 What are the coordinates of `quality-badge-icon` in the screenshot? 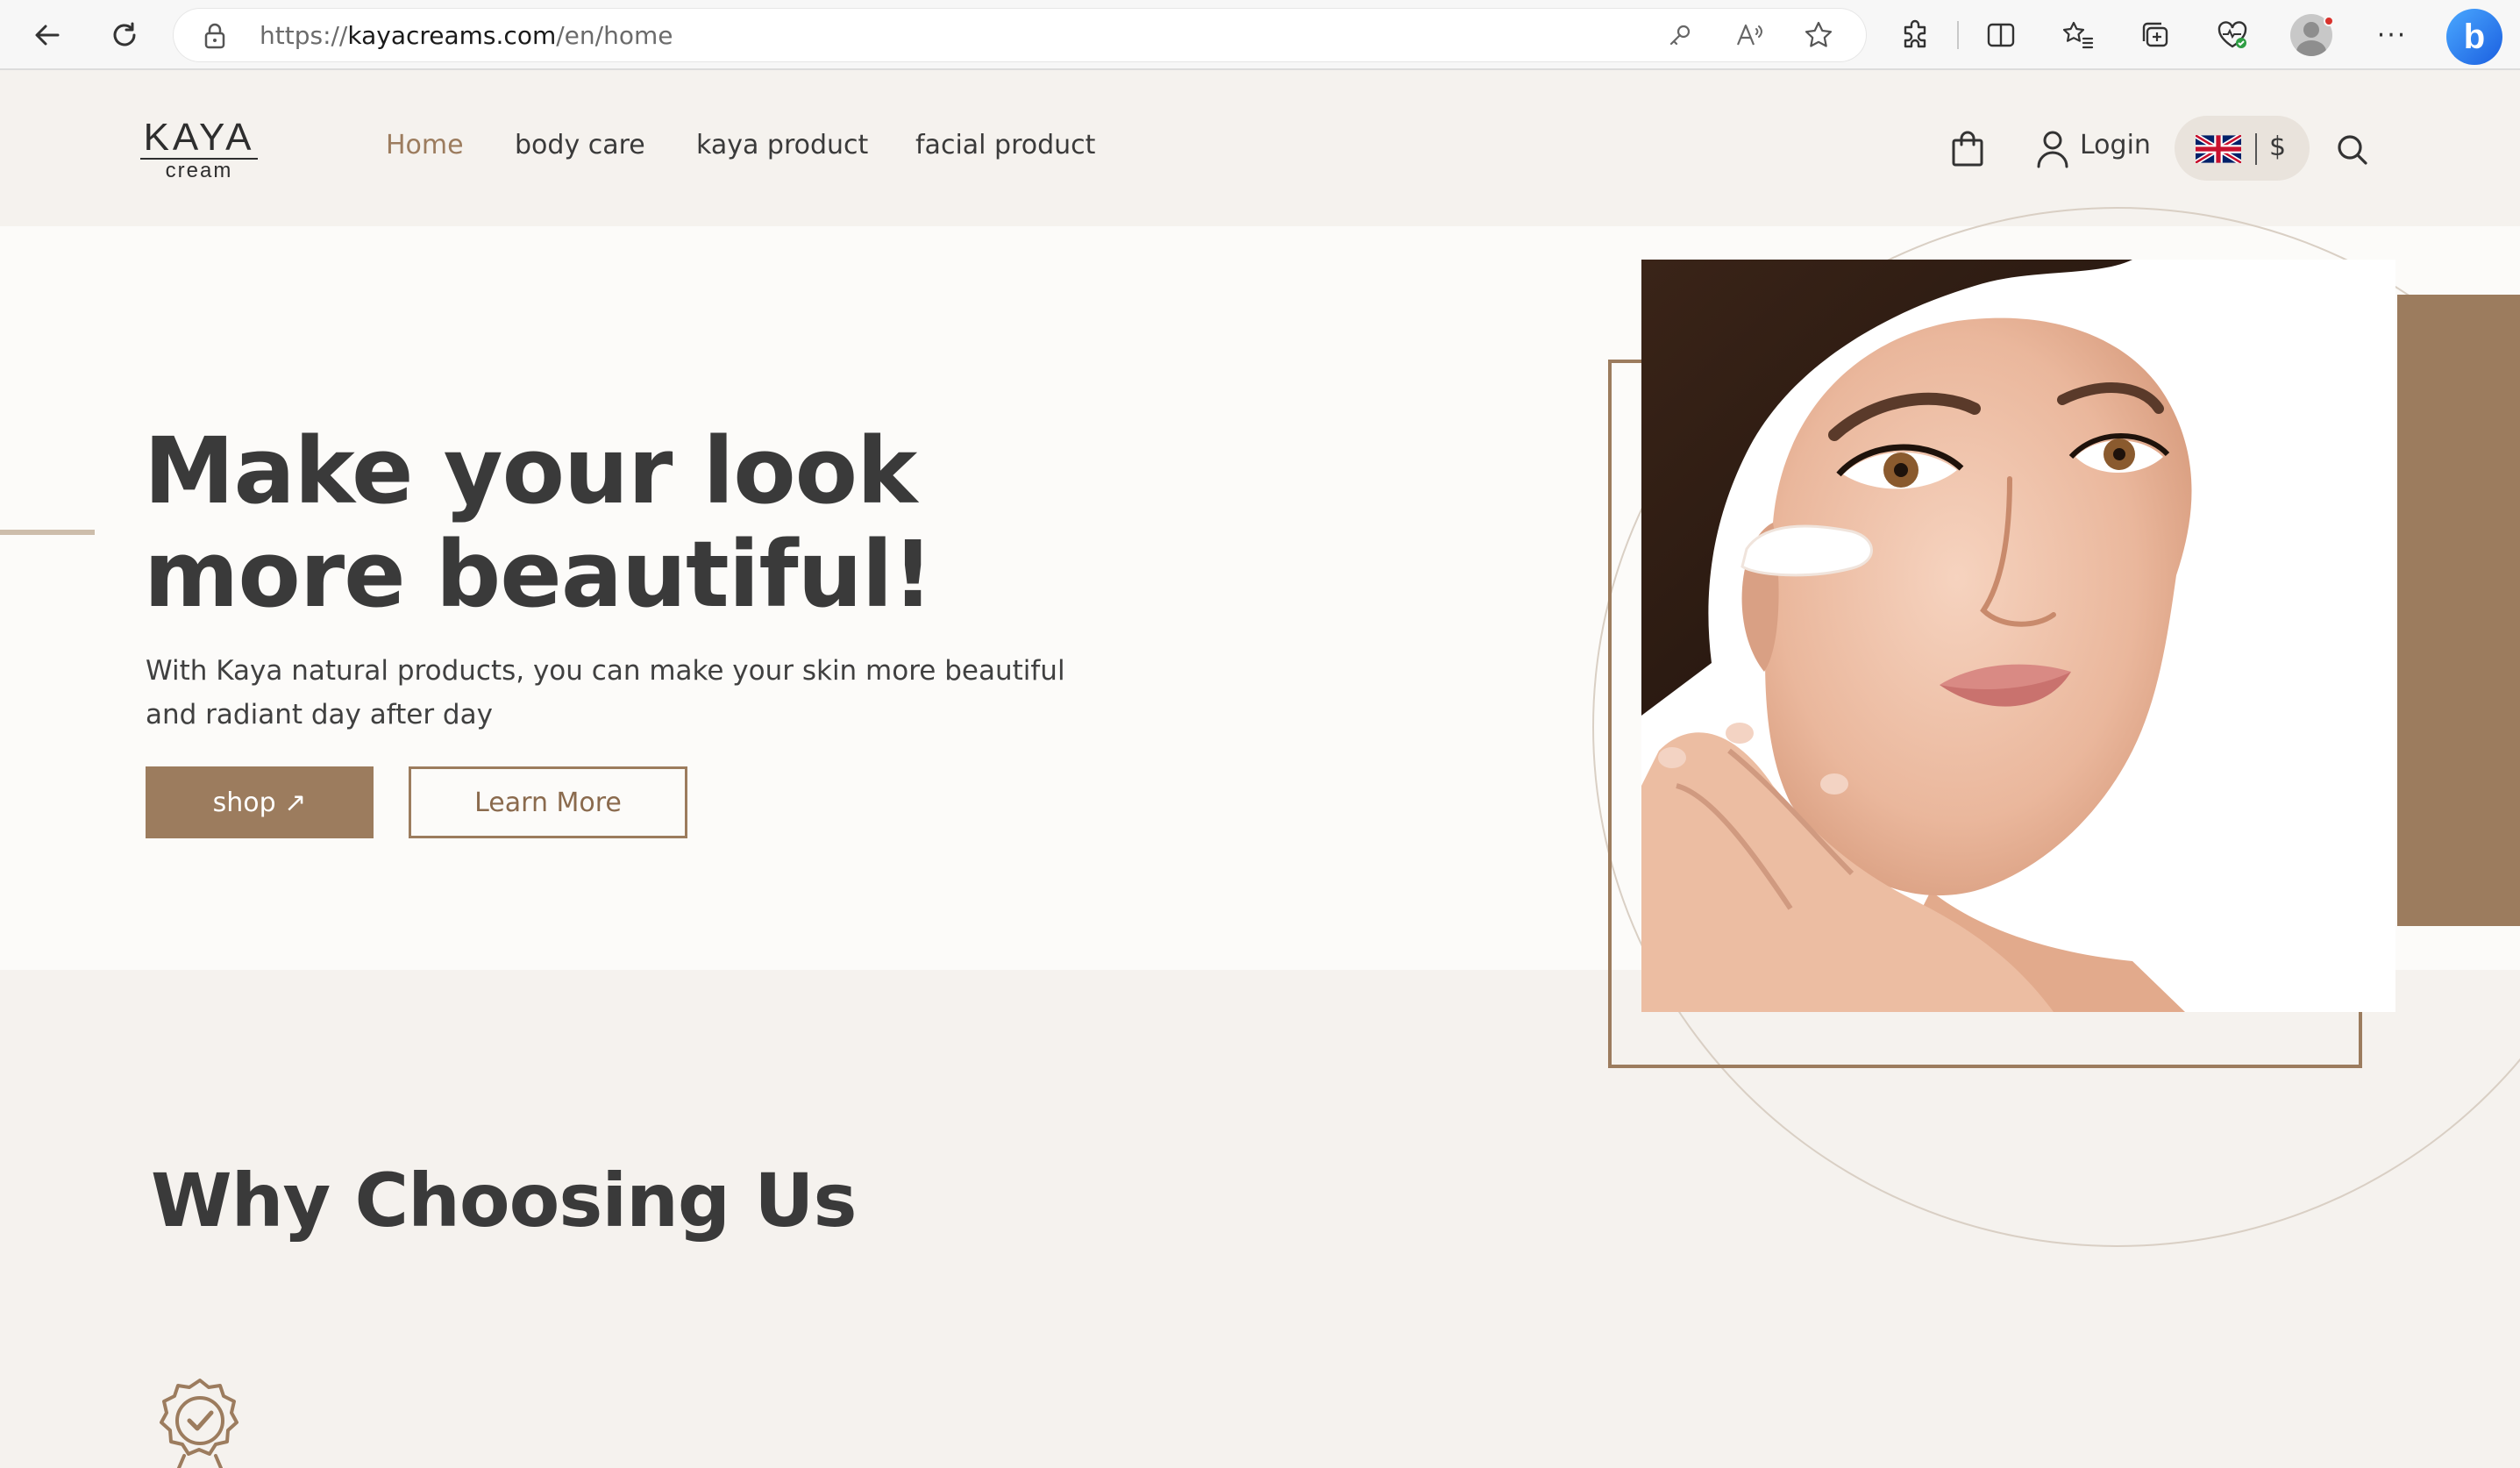 It's located at (200, 1422).